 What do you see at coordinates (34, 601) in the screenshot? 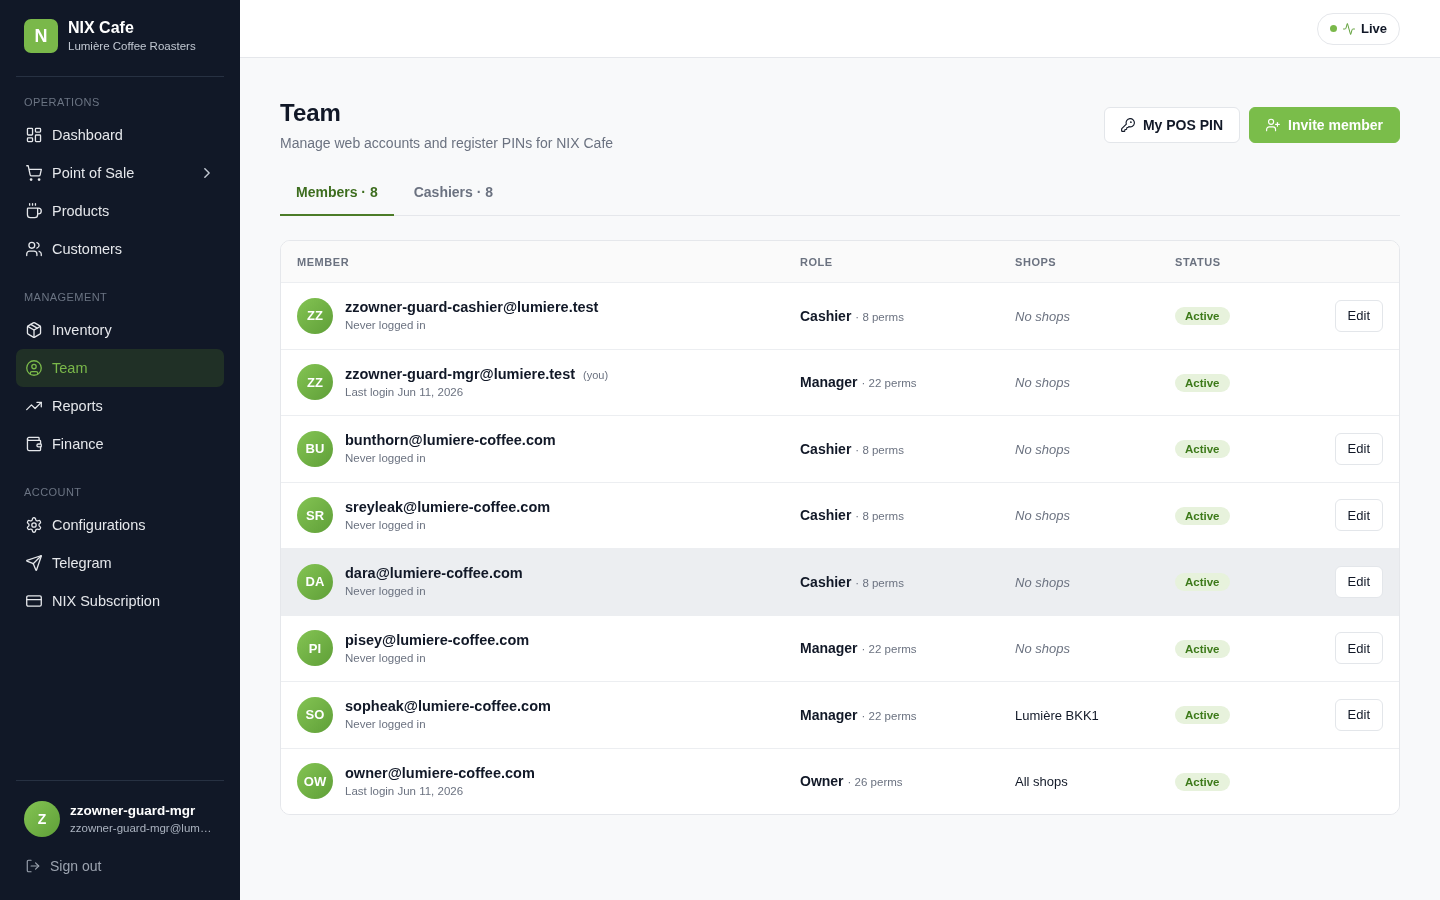
I see `card-icon` at bounding box center [34, 601].